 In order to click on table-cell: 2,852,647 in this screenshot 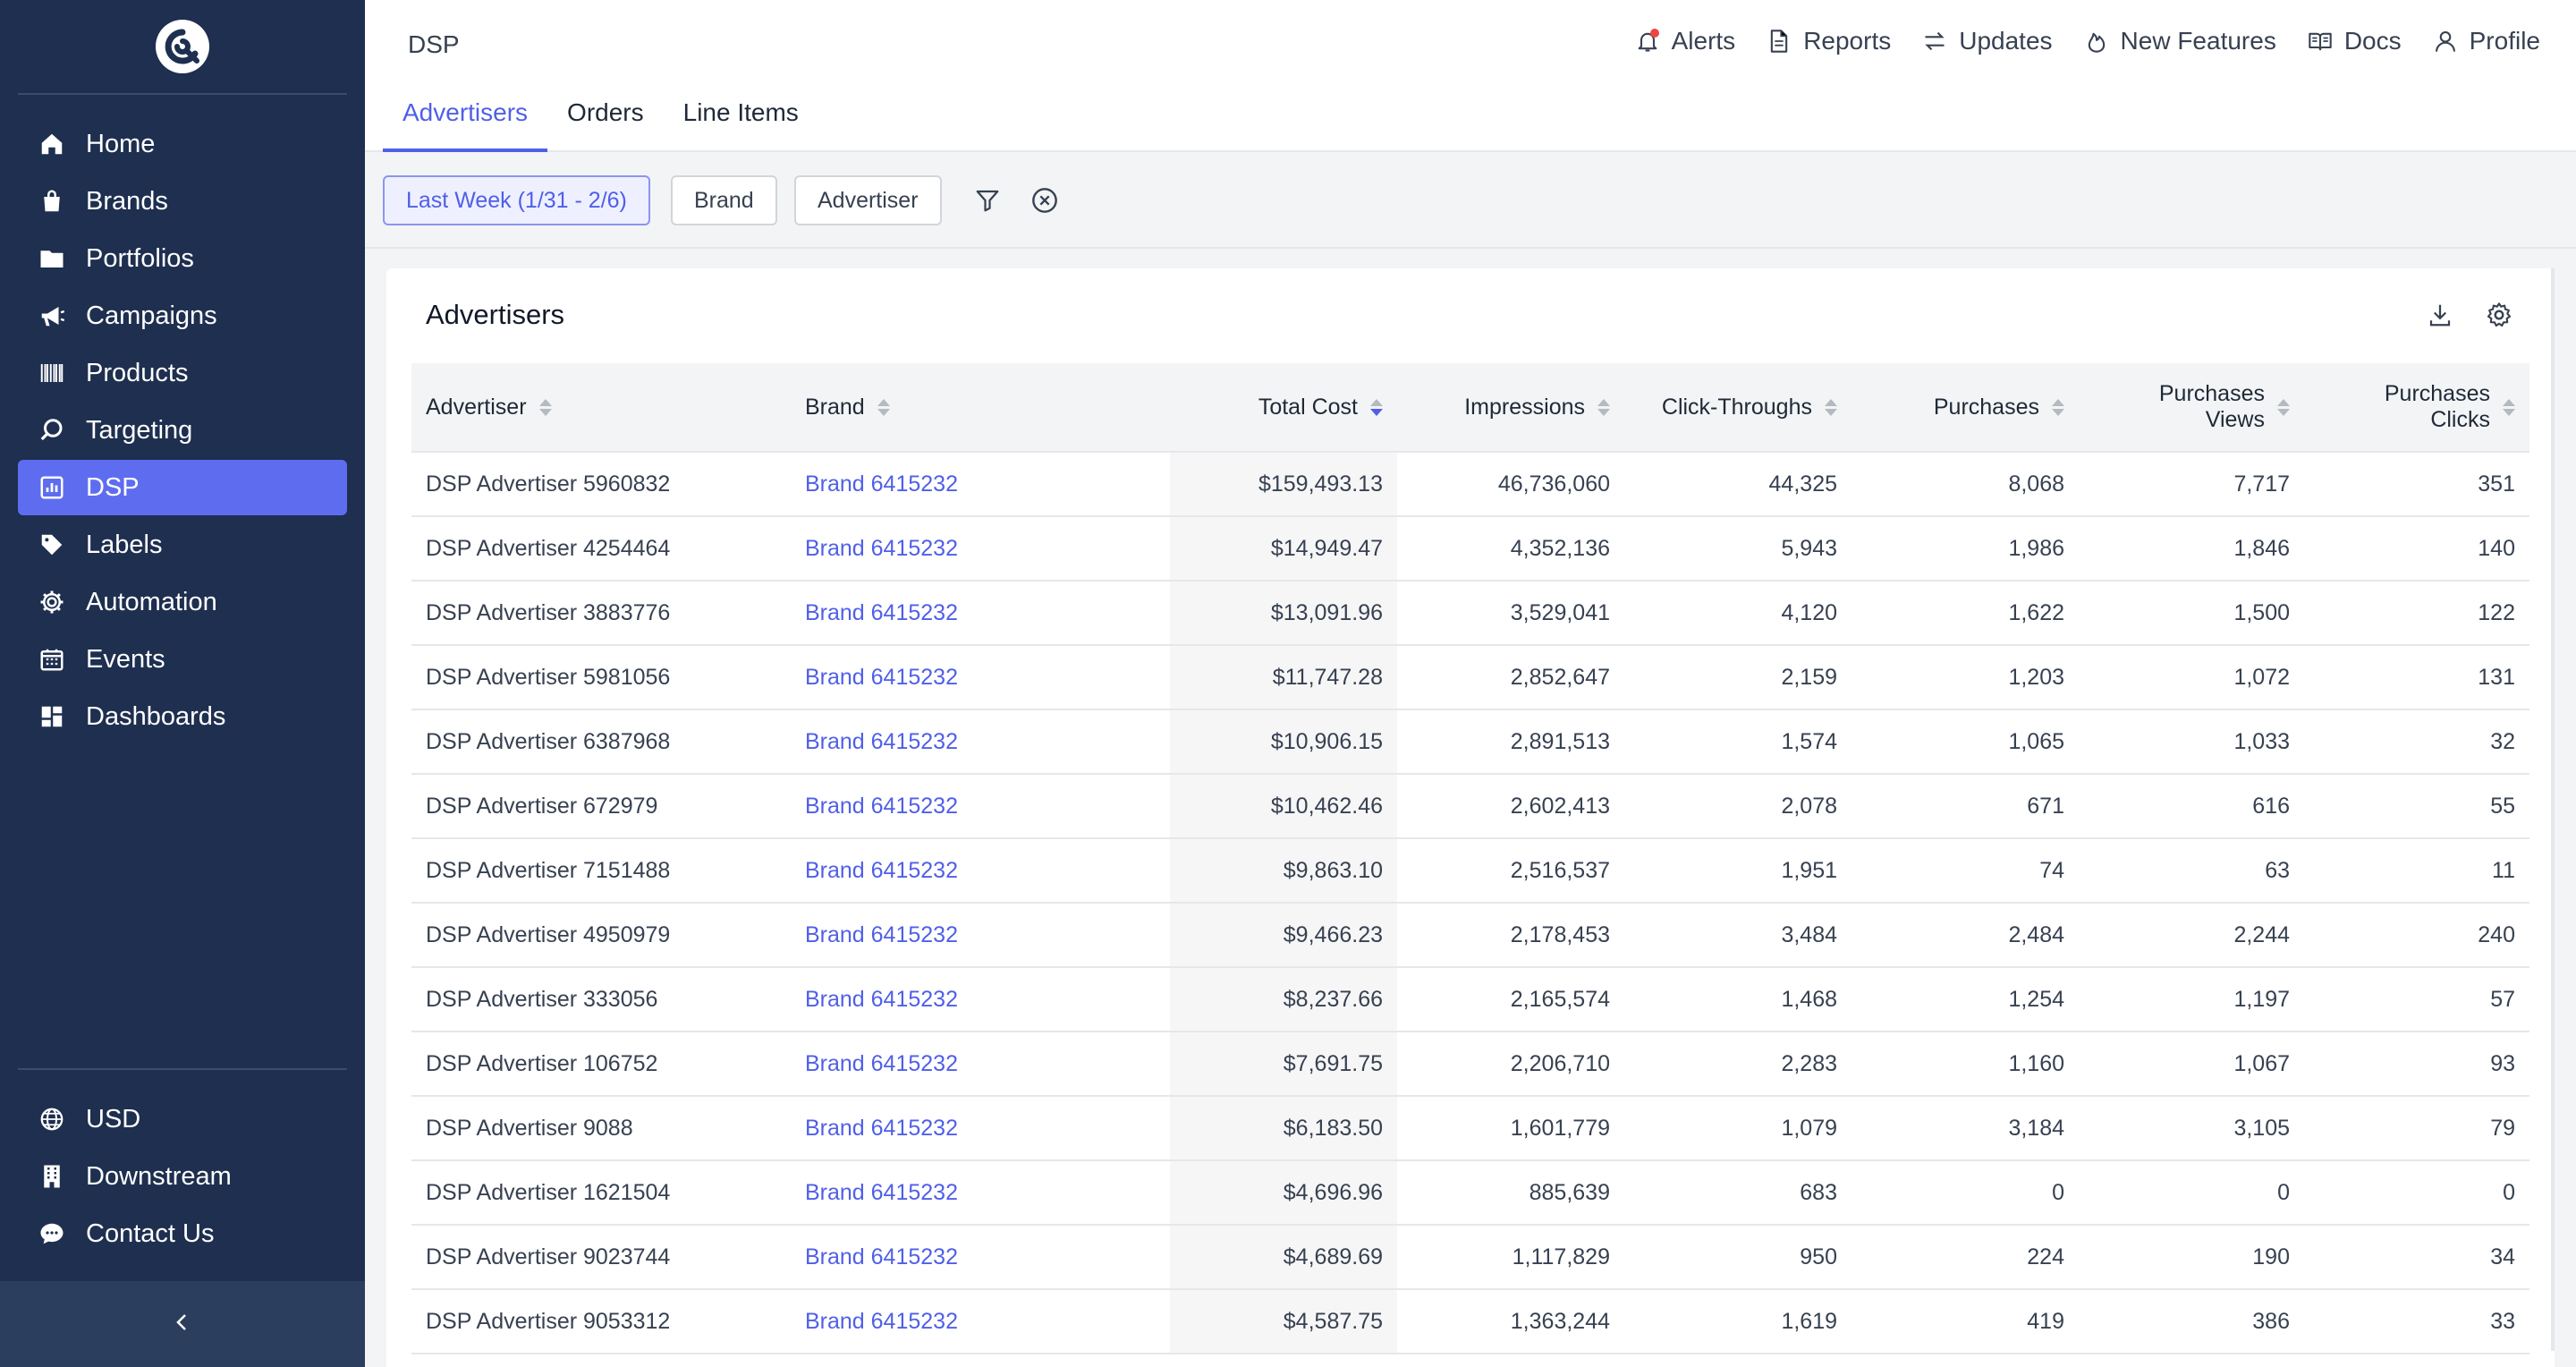, I will do `click(1560, 677)`.